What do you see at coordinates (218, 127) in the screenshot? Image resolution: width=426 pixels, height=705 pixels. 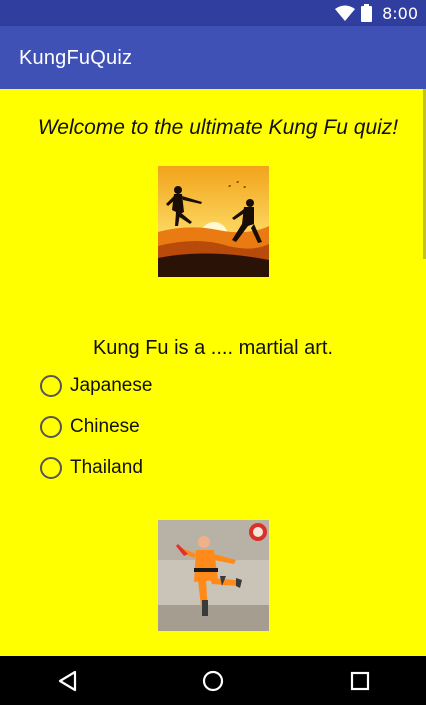 I see `welcome-text: Welcome to the ultimate Kung Fu quiz!` at bounding box center [218, 127].